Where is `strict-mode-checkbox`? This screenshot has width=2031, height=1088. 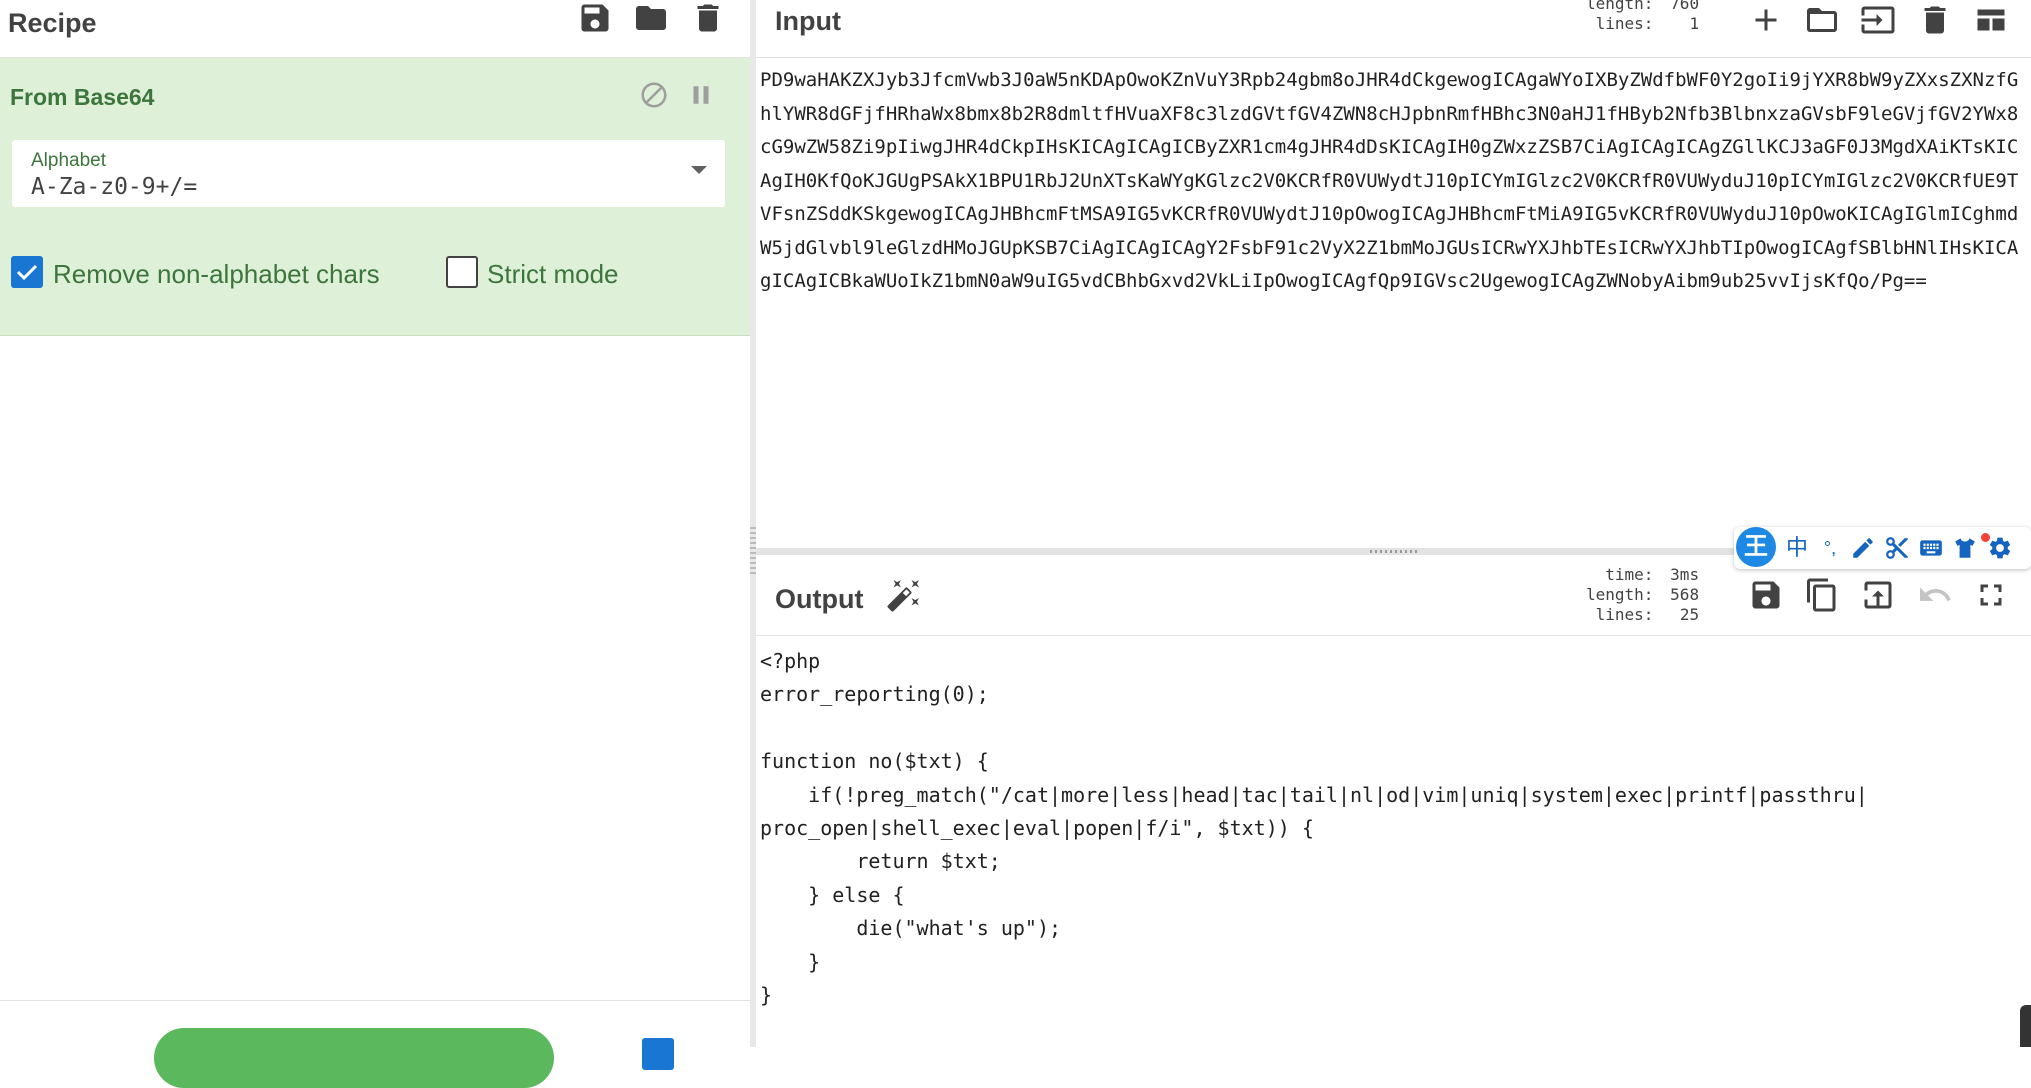
strict-mode-checkbox is located at coordinates (462, 272).